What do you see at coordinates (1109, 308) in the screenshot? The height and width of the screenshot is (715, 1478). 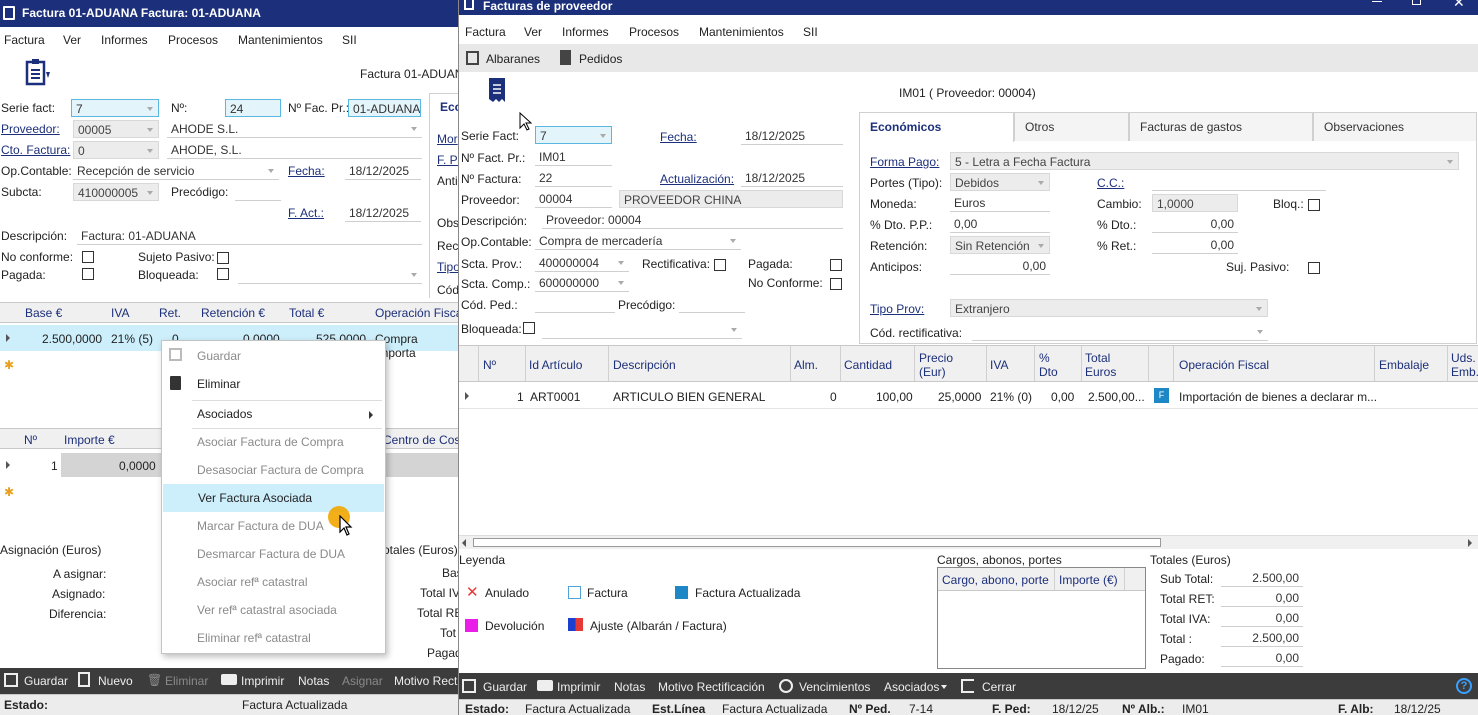 I see `tipoprov-select: Extranjero` at bounding box center [1109, 308].